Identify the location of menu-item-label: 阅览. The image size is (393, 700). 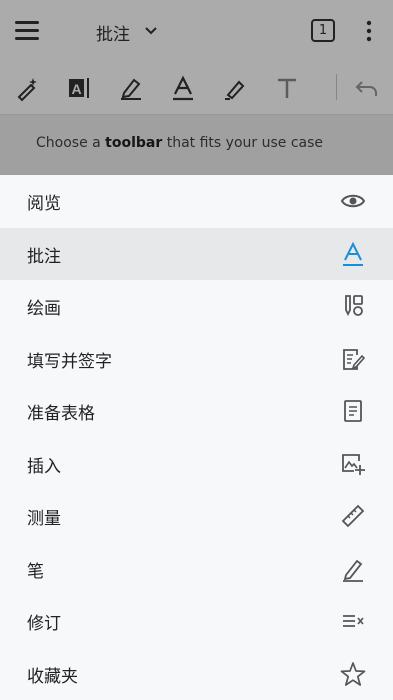
(44, 204).